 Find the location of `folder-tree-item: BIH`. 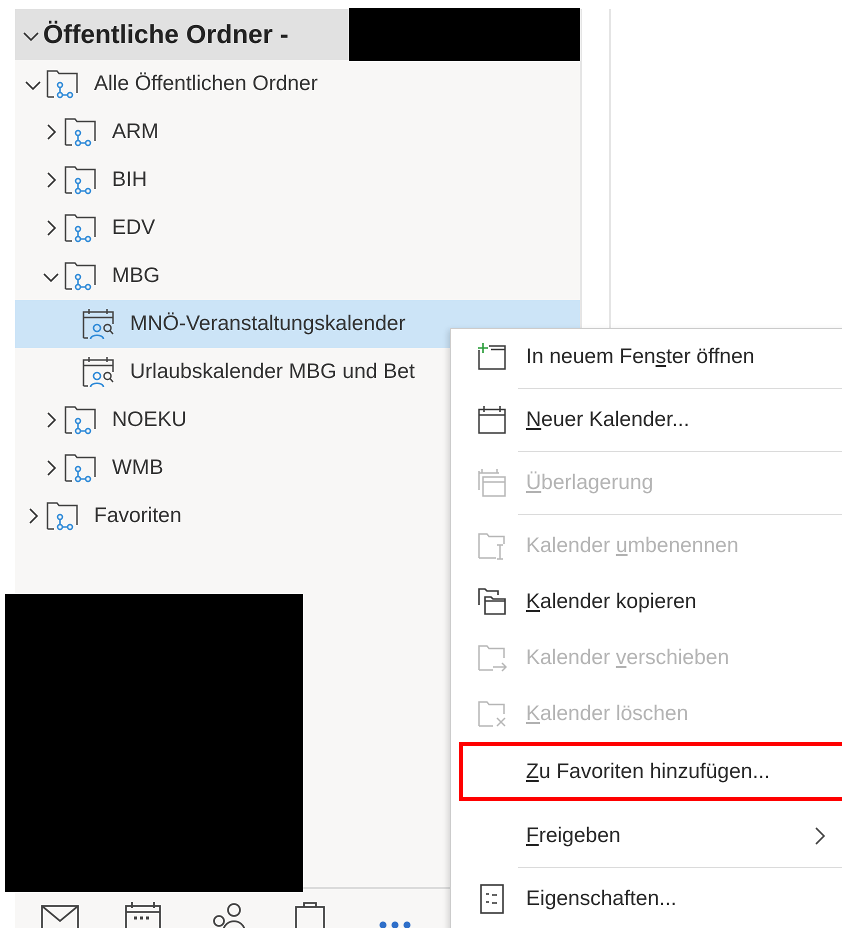

folder-tree-item: BIH is located at coordinates (297, 180).